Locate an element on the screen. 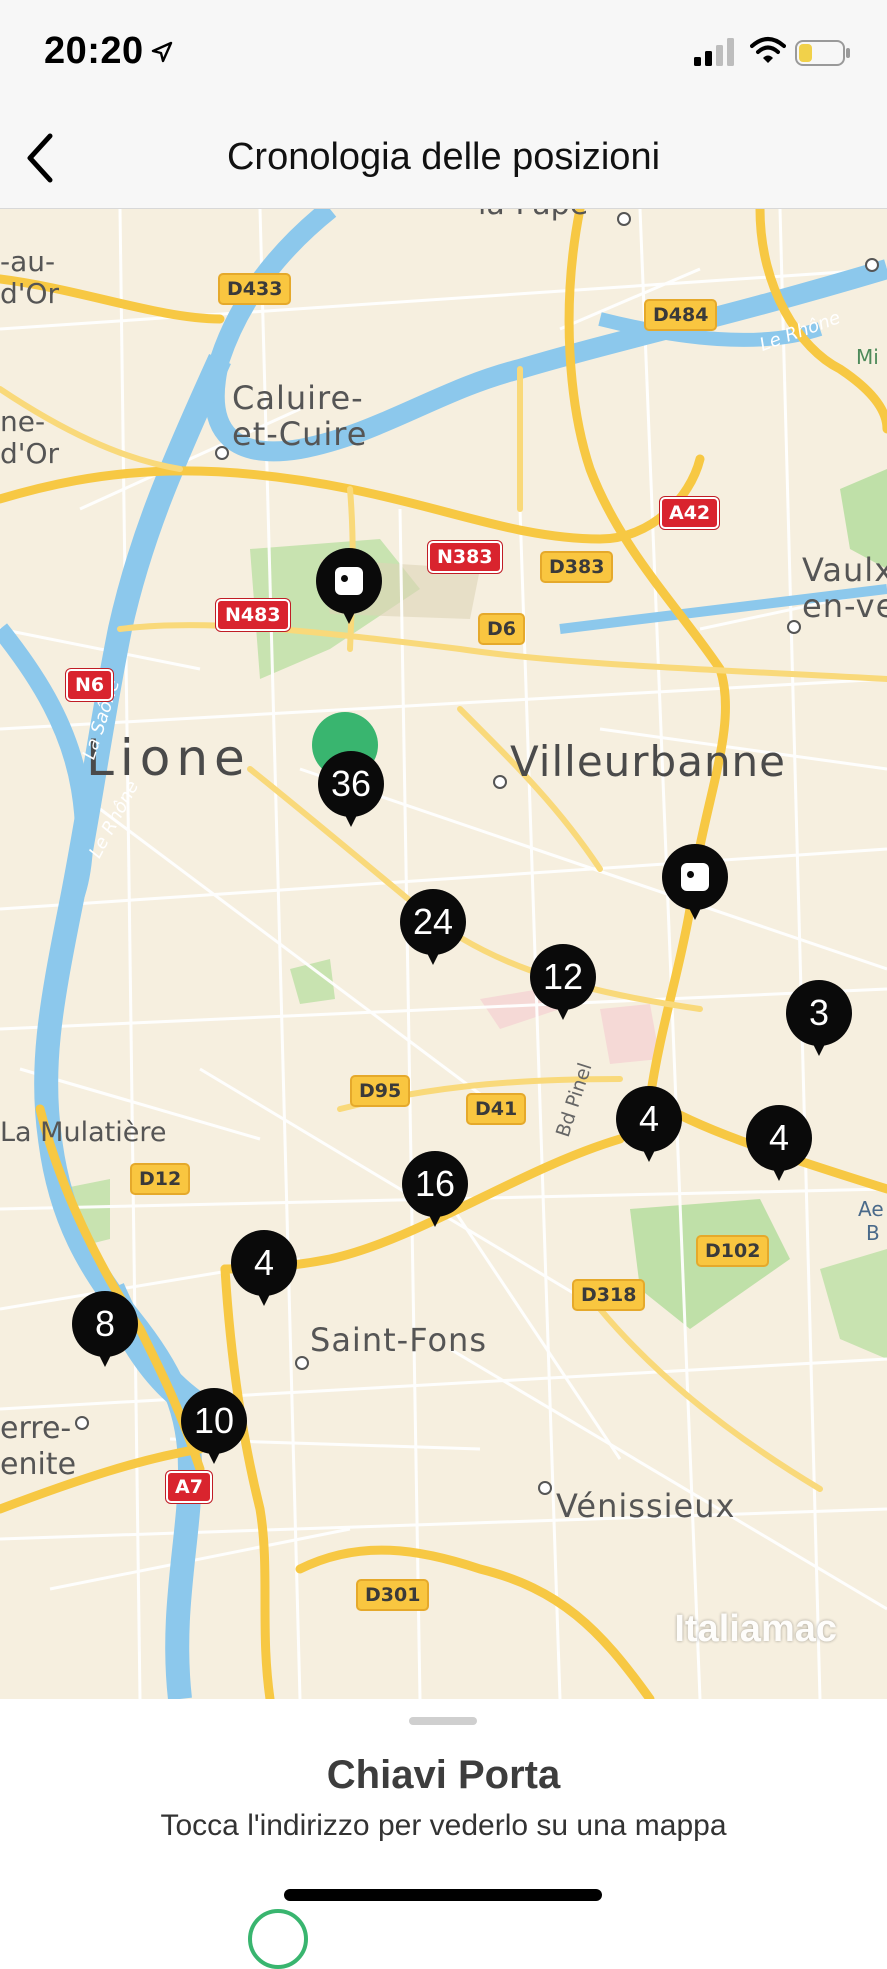 Image resolution: width=887 pixels, height=1969 pixels. map-pin-cluster-4-b: 4 is located at coordinates (779, 1145).